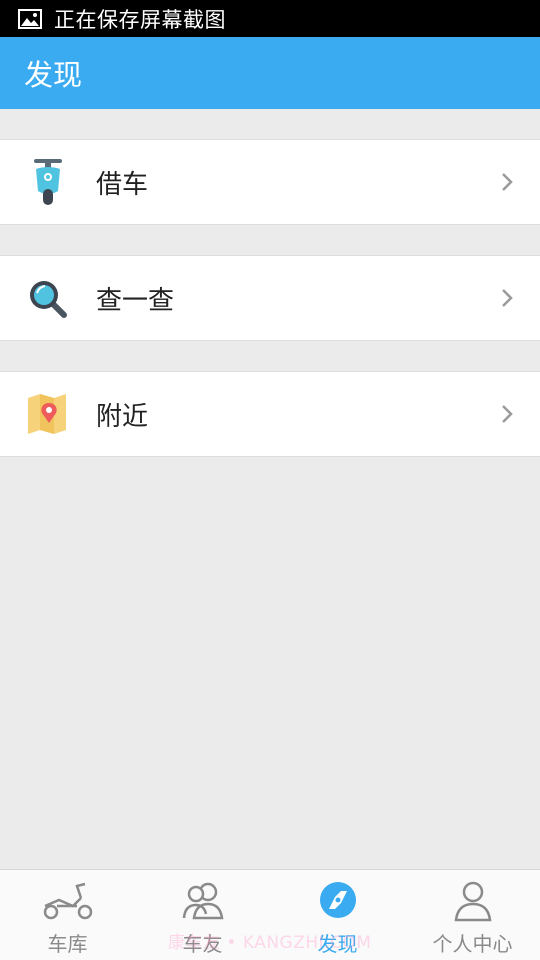 The width and height of the screenshot is (540, 960). Describe the element at coordinates (270, 18) in the screenshot. I see `status-bar: 正在保存屏幕截图` at that location.